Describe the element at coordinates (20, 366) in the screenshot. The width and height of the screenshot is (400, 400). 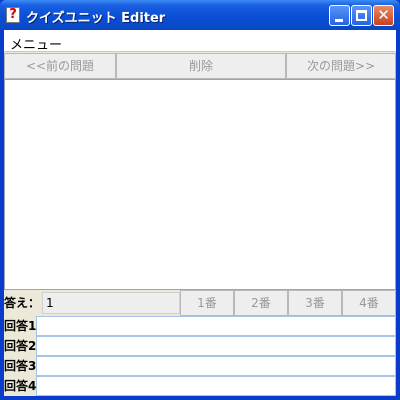
I see `choice-3-label: 回答3` at that location.